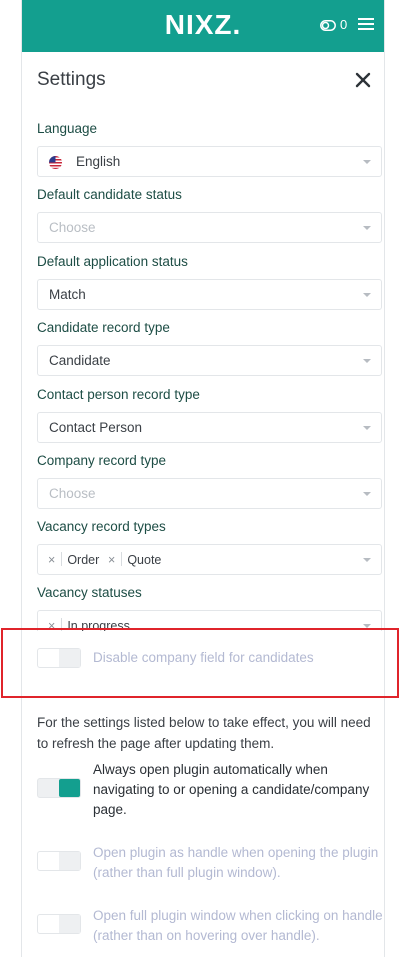 This screenshot has width=400, height=957. Describe the element at coordinates (209, 493) in the screenshot. I see `company-record-type-select: Choose` at that location.